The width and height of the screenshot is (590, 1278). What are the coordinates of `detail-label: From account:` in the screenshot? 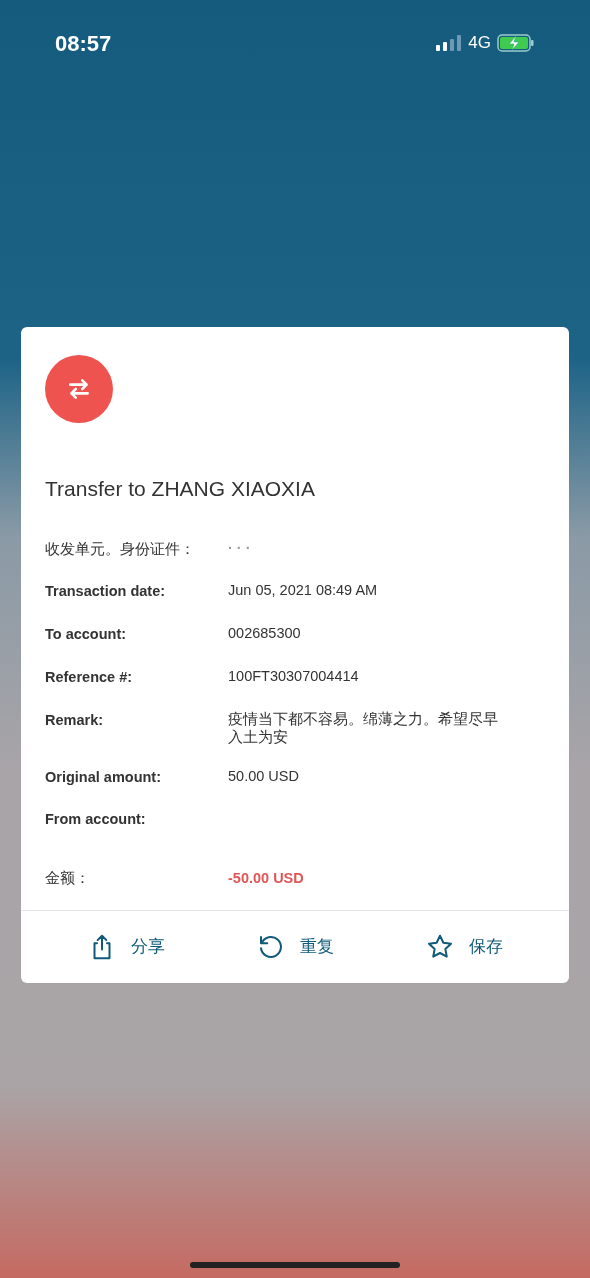 It's located at (96, 820).